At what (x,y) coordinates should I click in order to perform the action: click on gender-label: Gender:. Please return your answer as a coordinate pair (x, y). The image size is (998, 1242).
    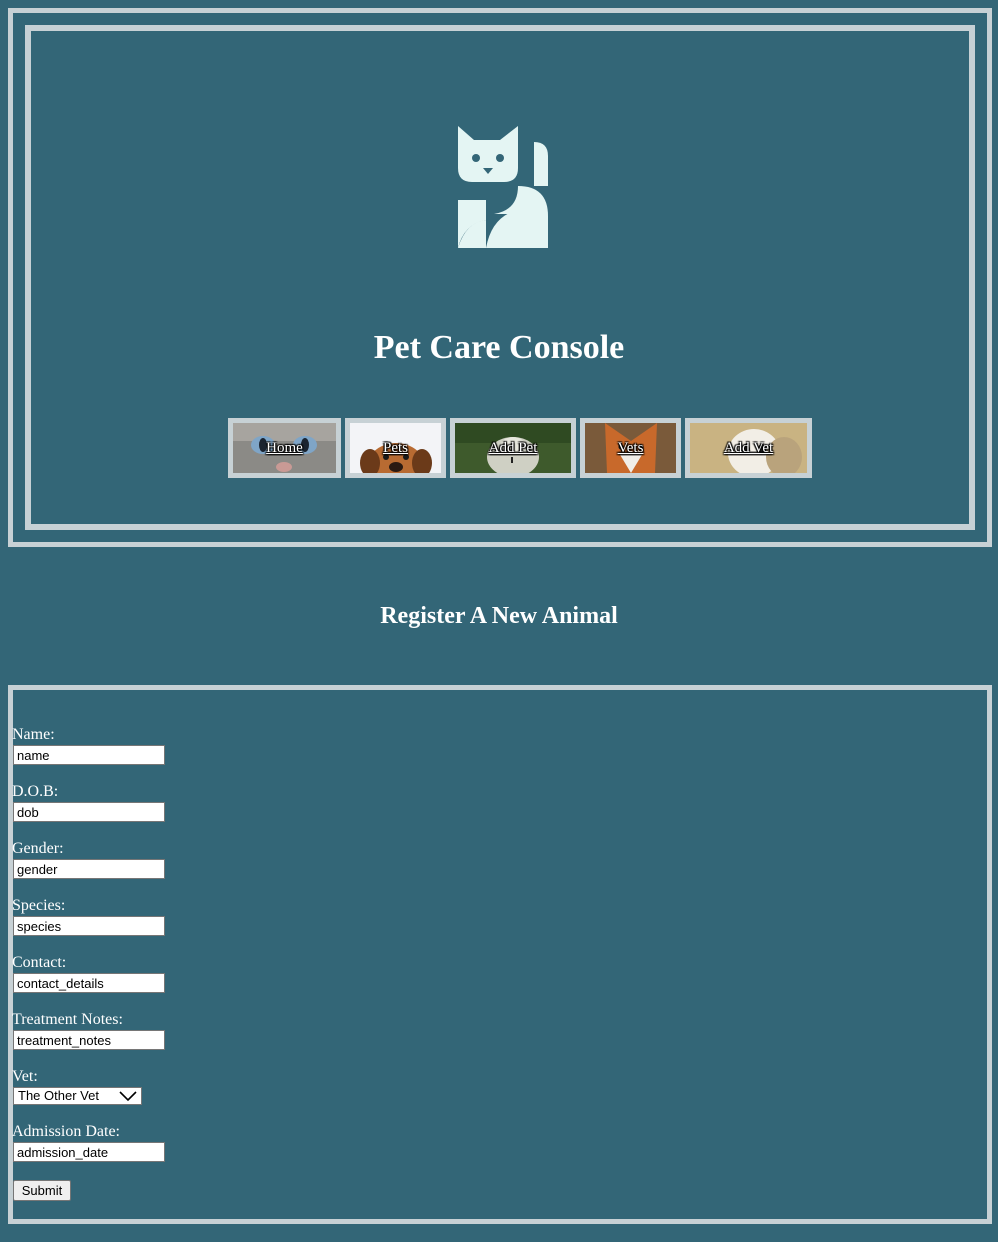
    Looking at the image, I should click on (38, 848).